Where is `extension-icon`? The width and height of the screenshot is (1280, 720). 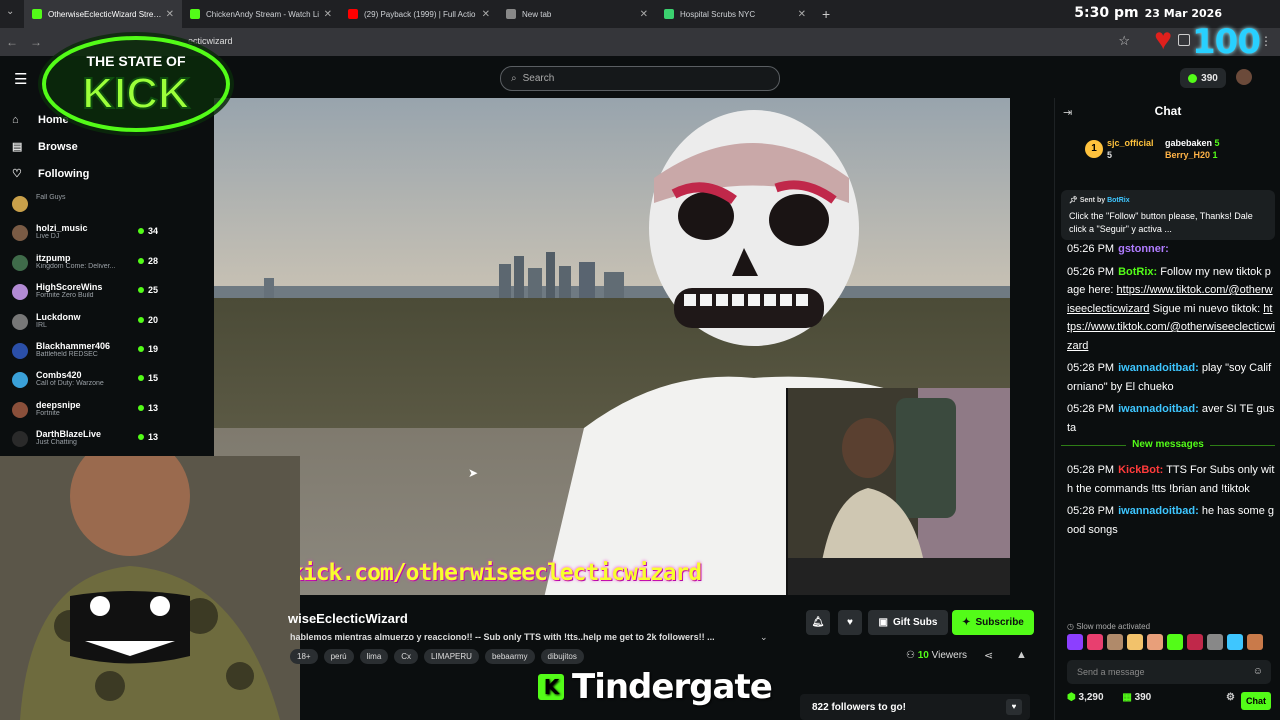 extension-icon is located at coordinates (1184, 40).